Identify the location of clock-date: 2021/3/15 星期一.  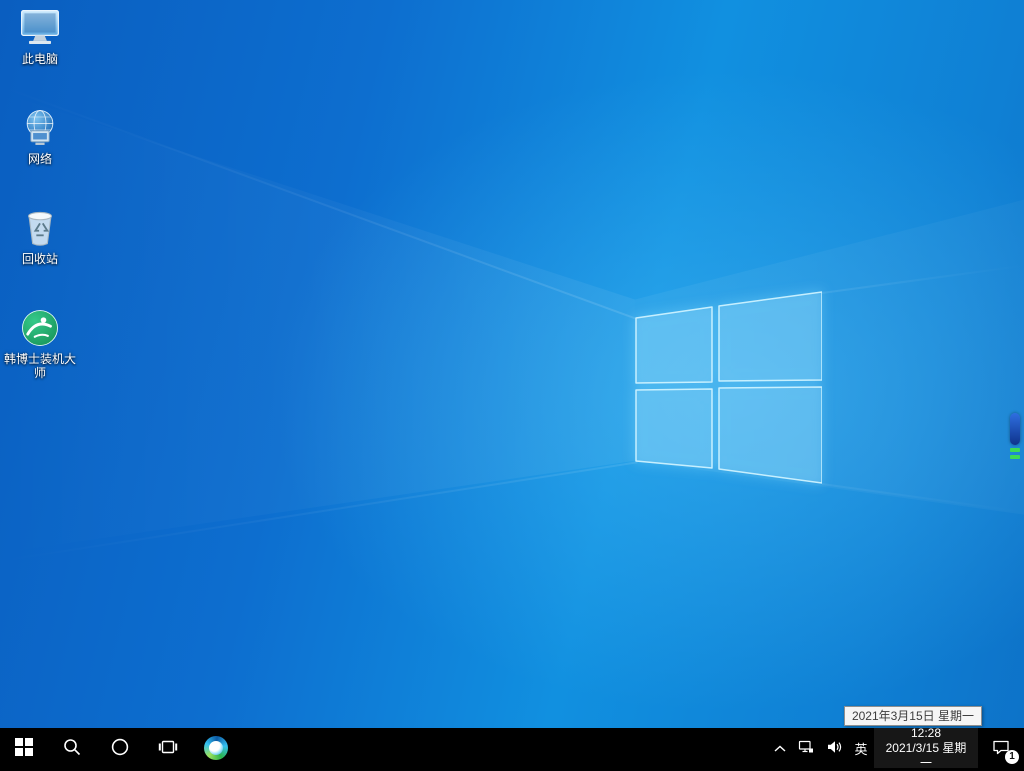
(926, 755).